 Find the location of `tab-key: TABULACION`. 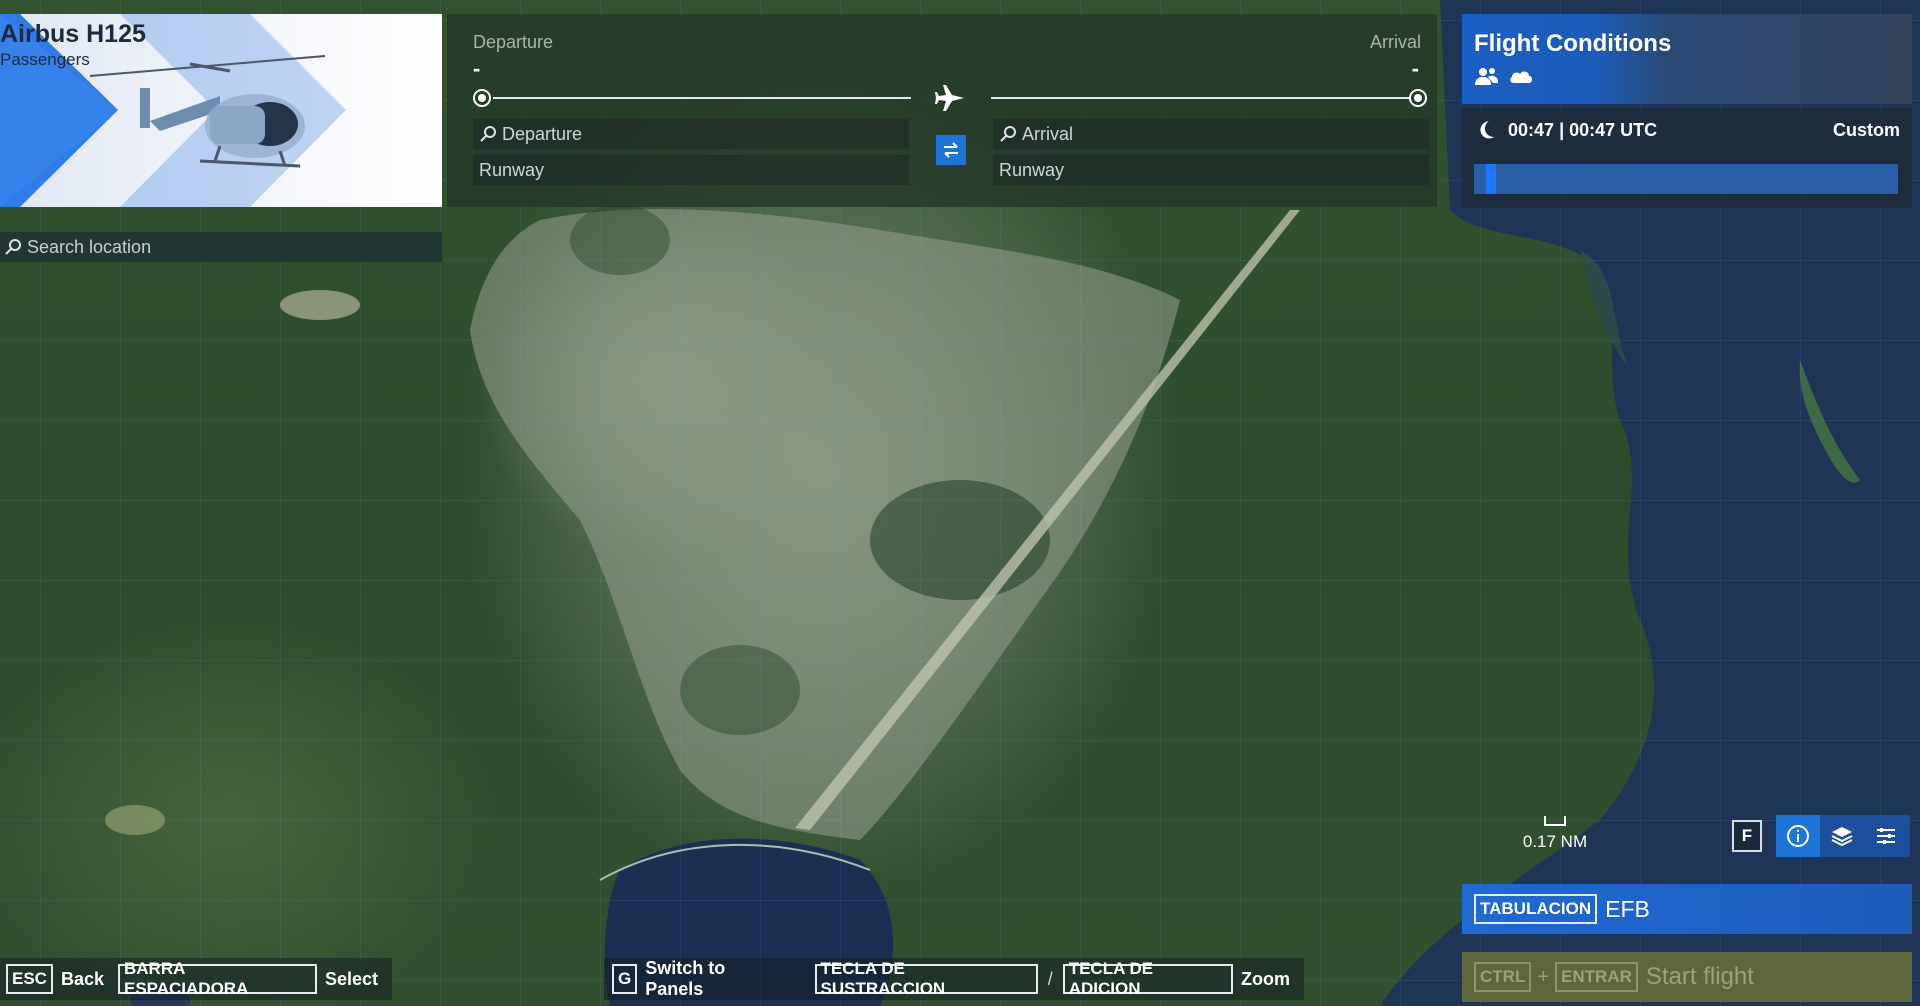

tab-key: TABULACION is located at coordinates (1536, 909).